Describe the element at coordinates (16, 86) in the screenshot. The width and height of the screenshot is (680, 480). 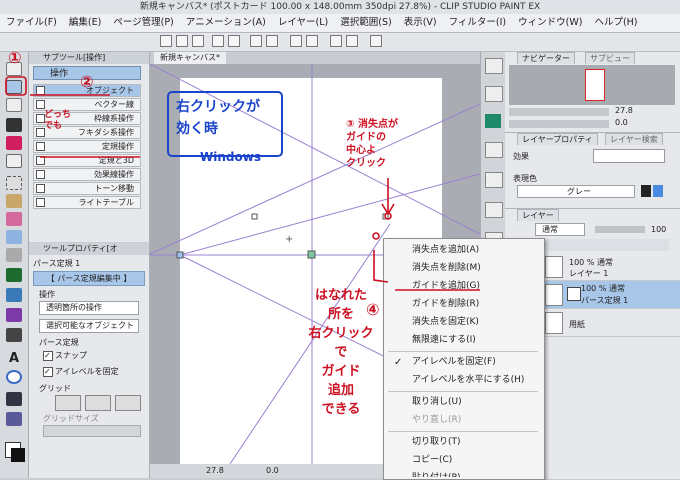
I see `annotation-circle` at that location.